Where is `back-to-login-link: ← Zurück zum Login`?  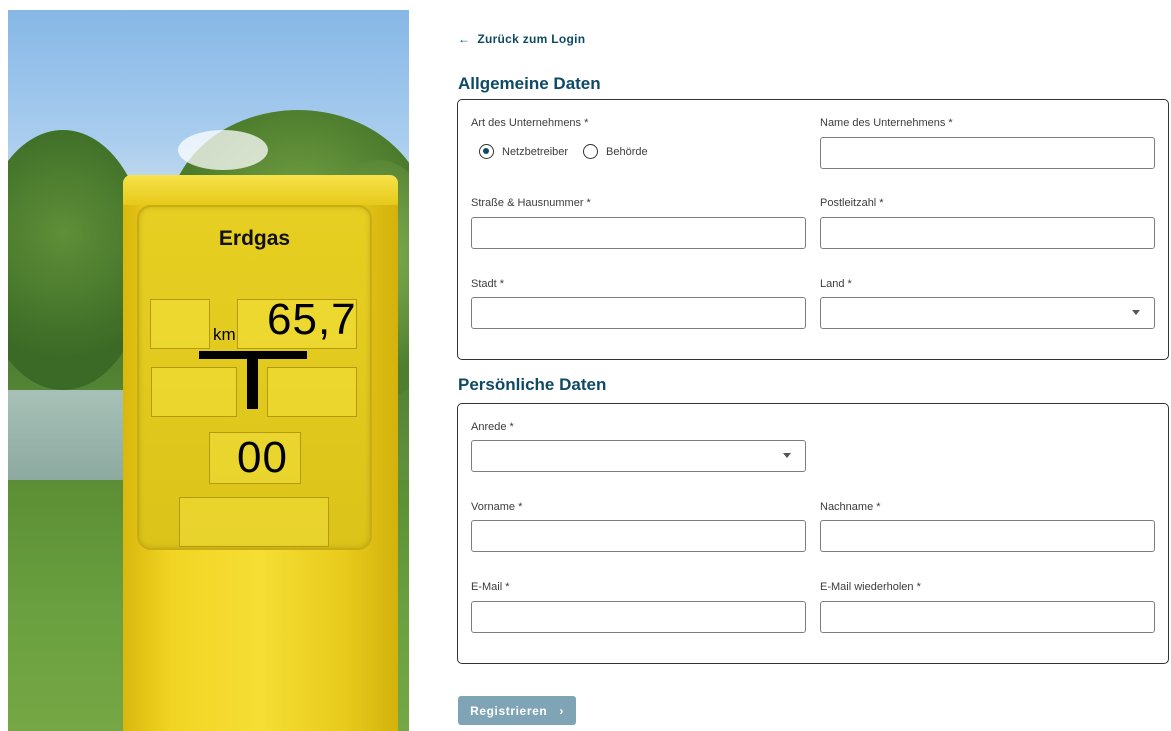
back-to-login-link: ← Zurück zum Login is located at coordinates (521, 39).